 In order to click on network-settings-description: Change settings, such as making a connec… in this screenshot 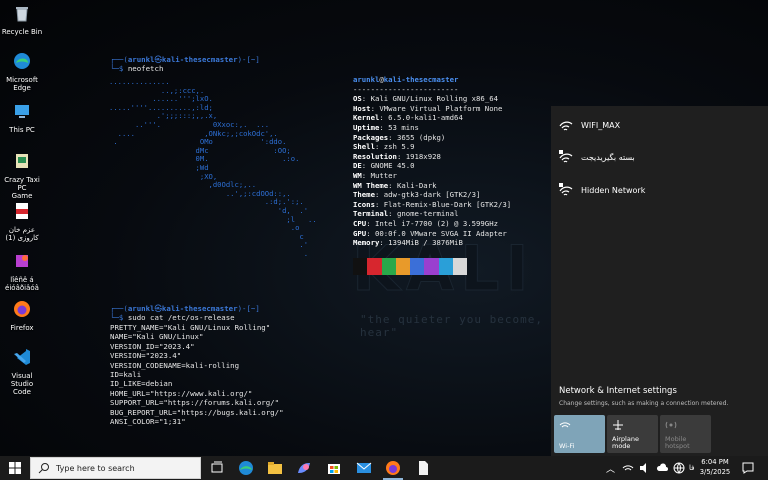, I will do `click(644, 403)`.